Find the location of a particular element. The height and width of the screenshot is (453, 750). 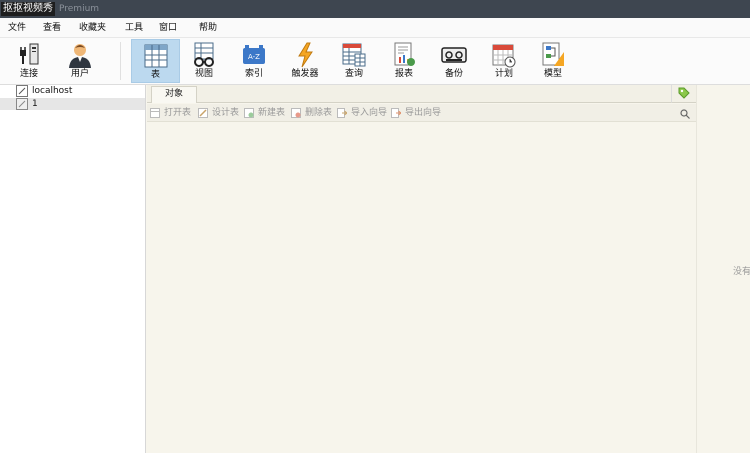

view-label: 视图 is located at coordinates (203, 74).